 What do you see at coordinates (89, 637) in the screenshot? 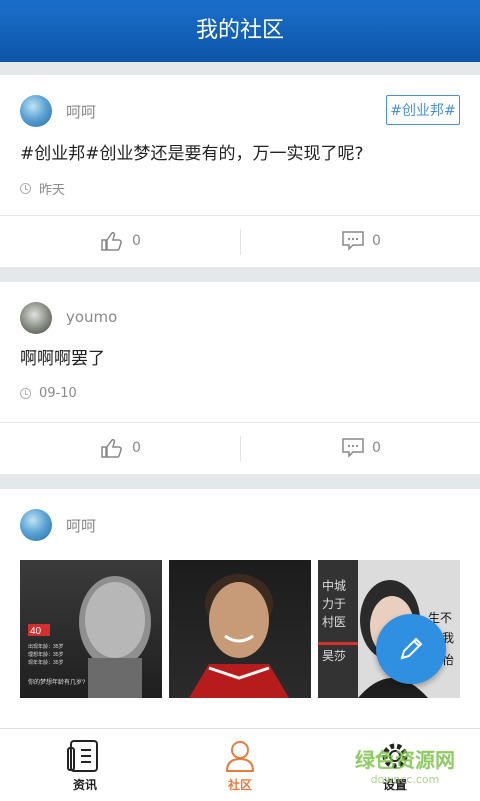
I see `man-portrait-photo: 40 出现年龄：35岁 理想年龄：35岁 现年年龄：35岁 你的梦想年龄有几岁?` at bounding box center [89, 637].